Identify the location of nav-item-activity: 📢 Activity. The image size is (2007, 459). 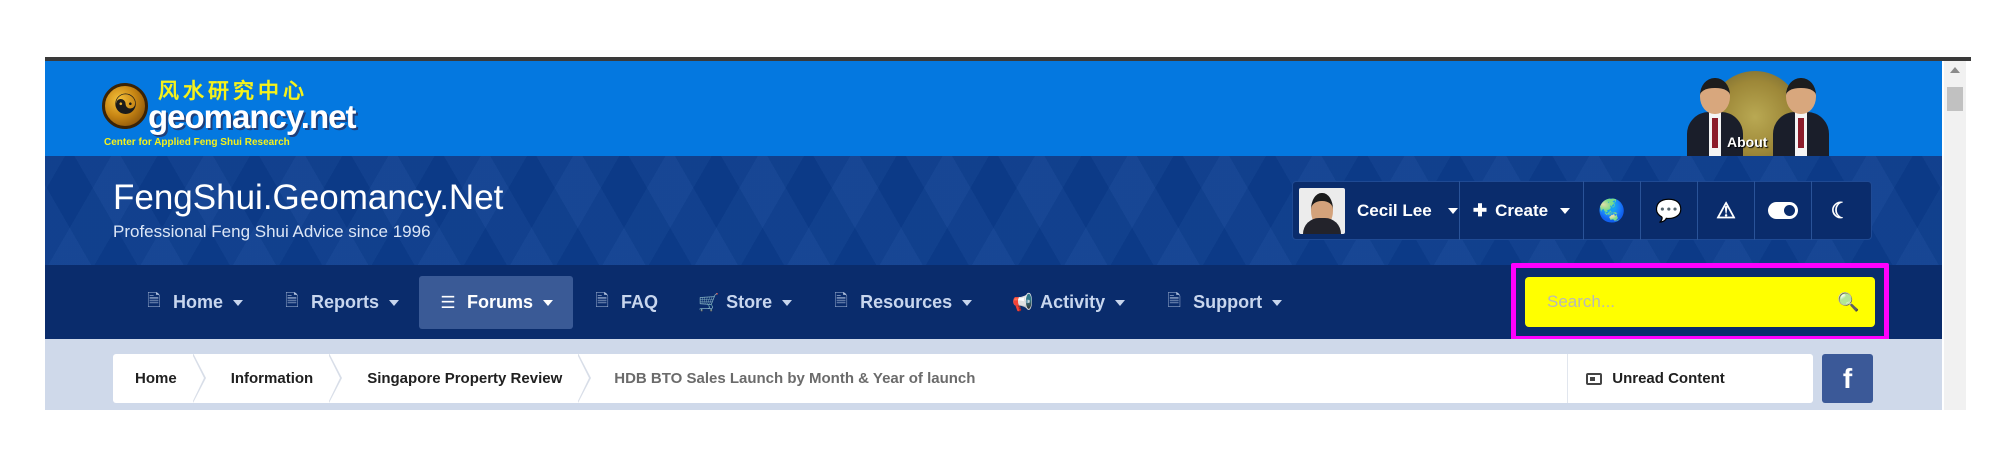
(1068, 302).